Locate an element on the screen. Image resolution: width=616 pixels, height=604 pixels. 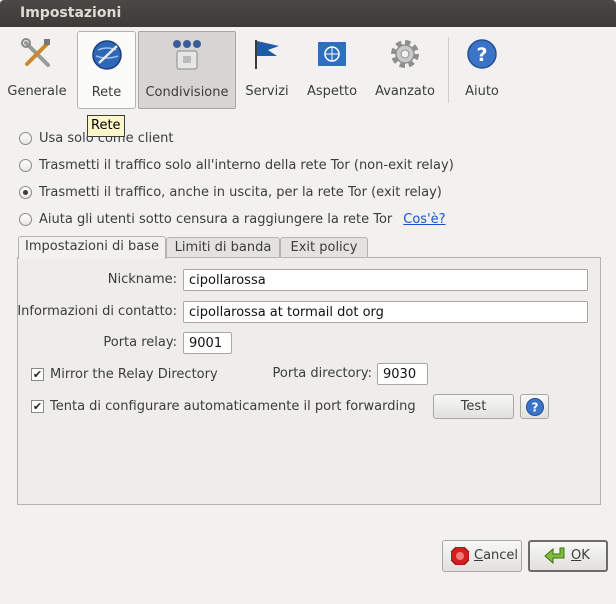
toolbar-item-servizi: Servizi is located at coordinates (267, 69).